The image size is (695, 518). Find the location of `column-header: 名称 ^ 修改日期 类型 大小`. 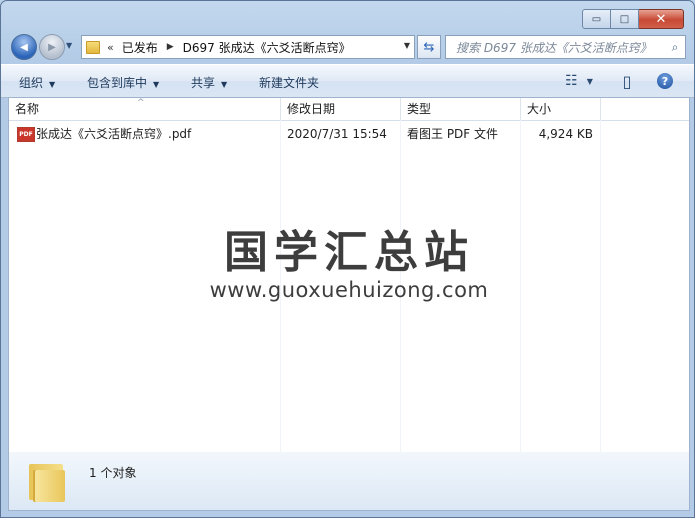

column-header: 名称 ^ 修改日期 类型 大小 is located at coordinates (349, 109).